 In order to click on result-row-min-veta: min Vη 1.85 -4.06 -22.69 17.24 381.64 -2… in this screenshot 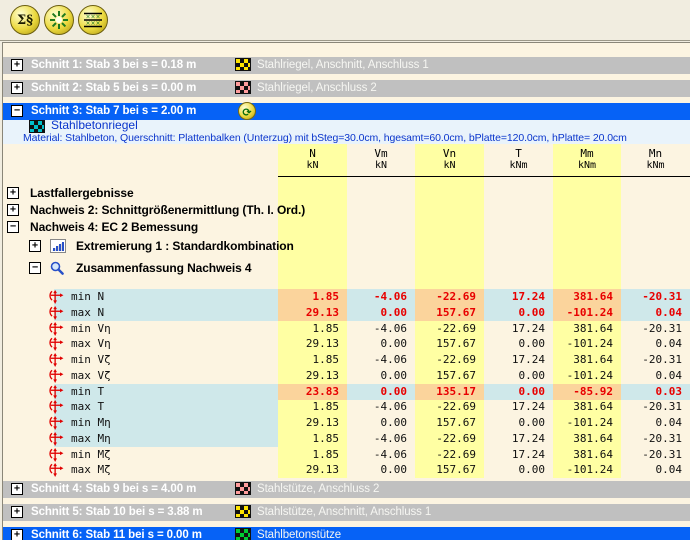, I will do `click(345, 329)`.